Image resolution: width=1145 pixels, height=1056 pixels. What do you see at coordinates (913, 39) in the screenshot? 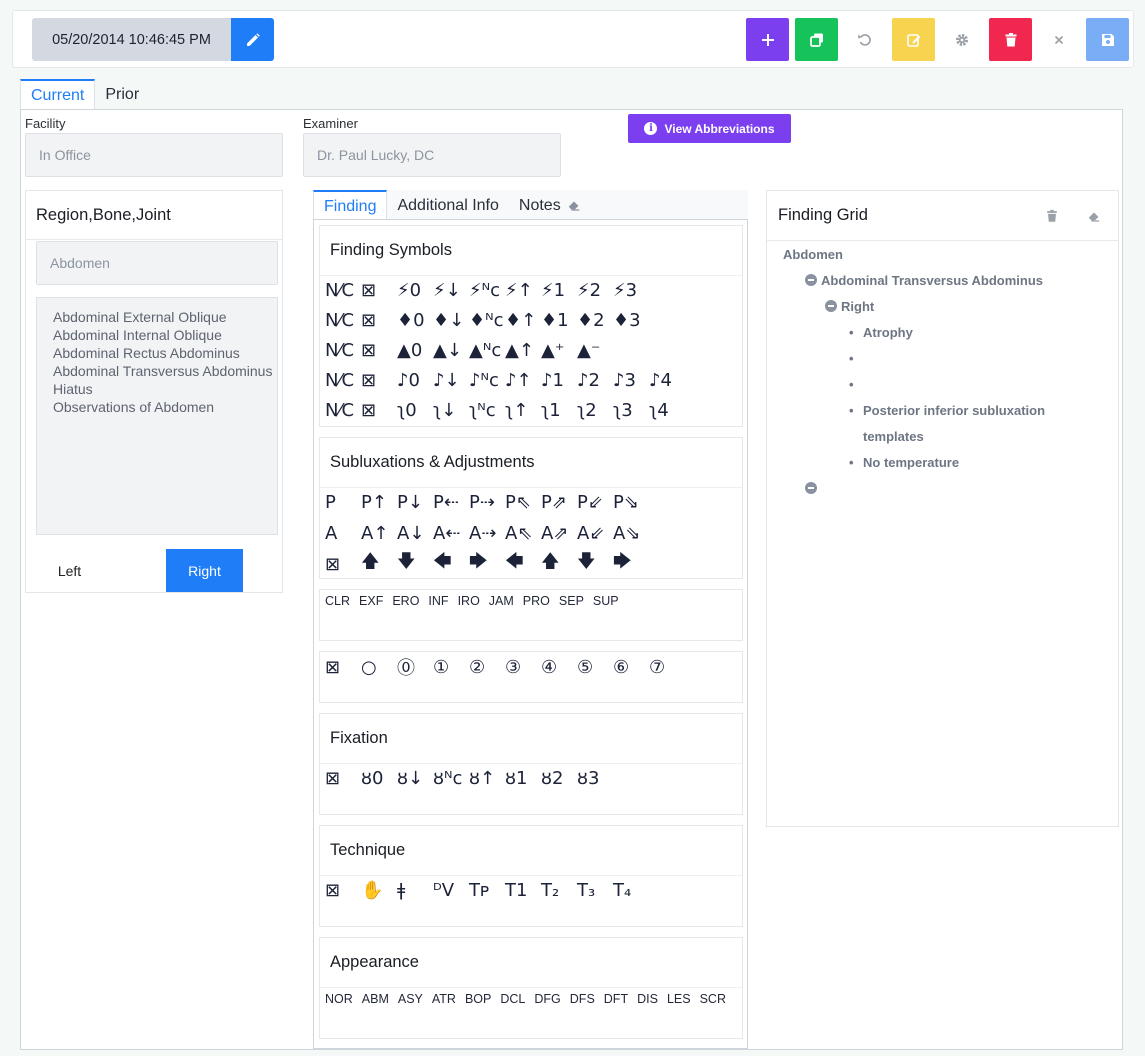
I see `note-button` at bounding box center [913, 39].